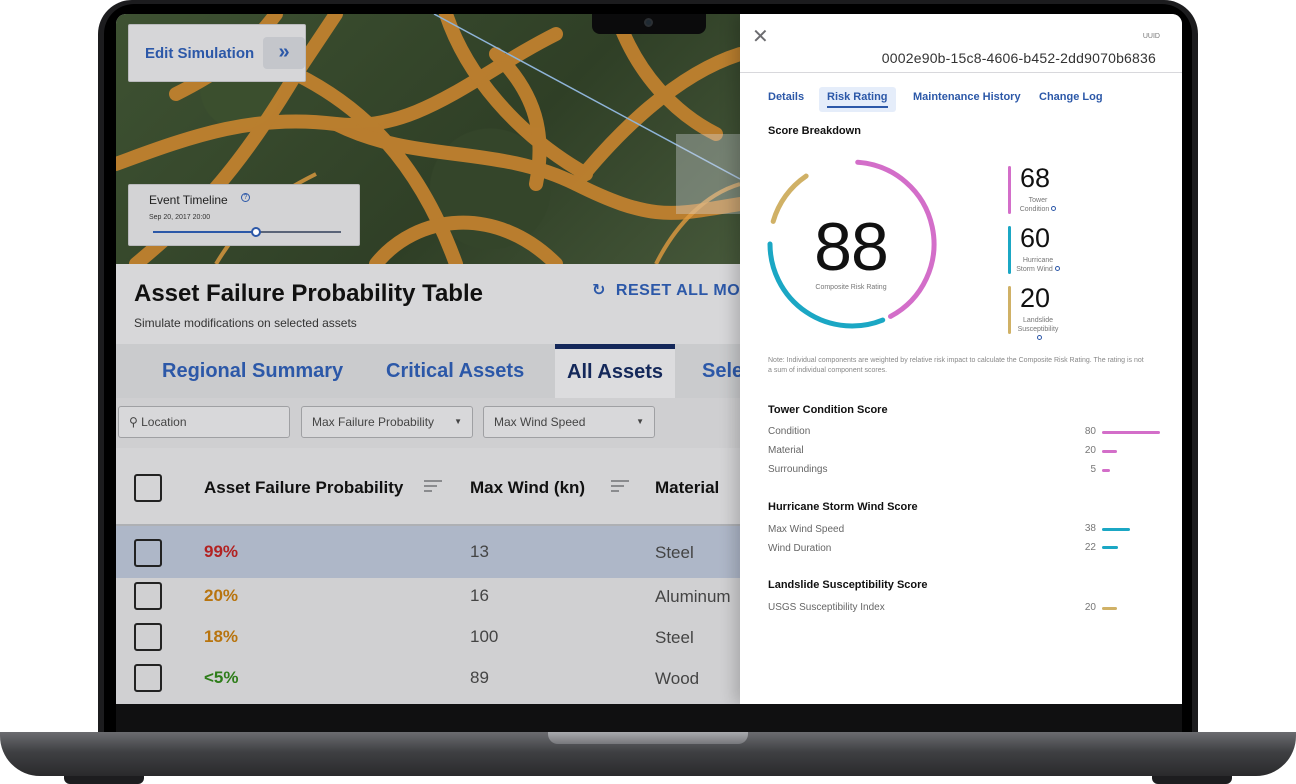 This screenshot has width=1296, height=784. I want to click on table-title: Asset Failure Probability Table, so click(308, 293).